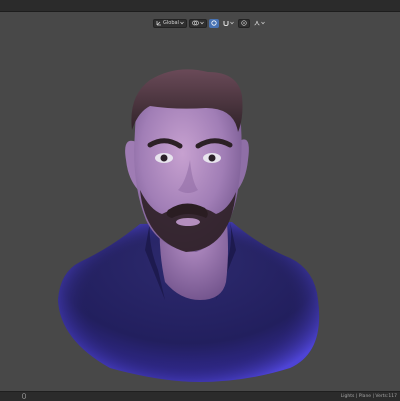  Describe the element at coordinates (368, 396) in the screenshot. I see `scene-statistics: Lights | Plane | Verts:117` at that location.